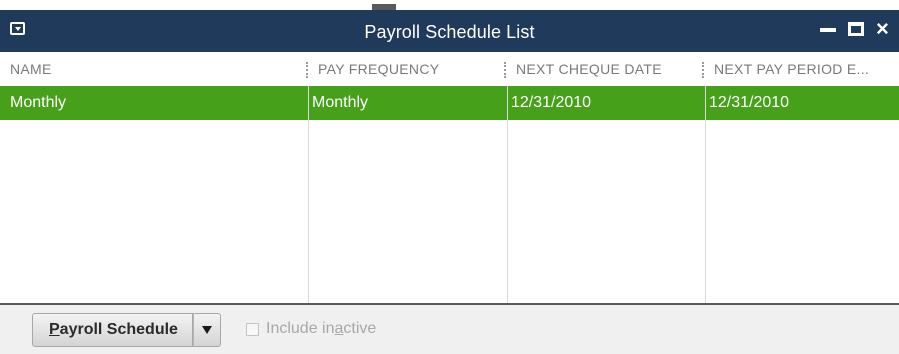 This screenshot has height=354, width=899. Describe the element at coordinates (449, 5) in the screenshot. I see `window-top-edge` at that location.